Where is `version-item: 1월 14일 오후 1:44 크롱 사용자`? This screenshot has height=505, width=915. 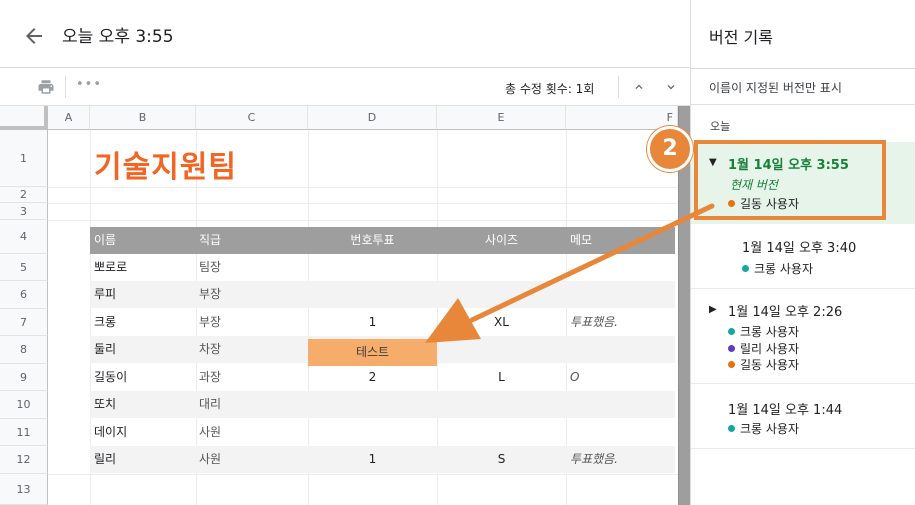 version-item: 1월 14일 오후 1:44 크롱 사용자 is located at coordinates (803, 416).